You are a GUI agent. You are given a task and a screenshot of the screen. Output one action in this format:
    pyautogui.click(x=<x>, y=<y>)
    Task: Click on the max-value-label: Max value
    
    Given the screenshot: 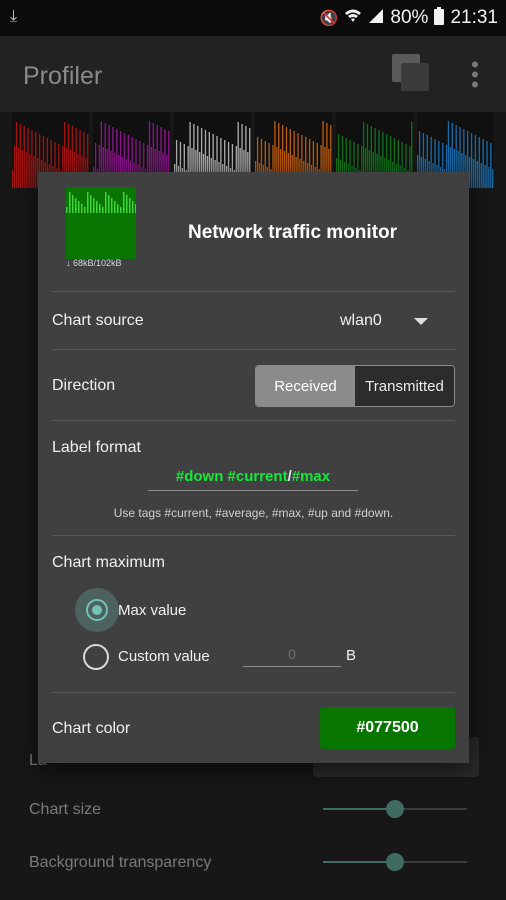 What is the action you would take?
    pyautogui.click(x=152, y=610)
    